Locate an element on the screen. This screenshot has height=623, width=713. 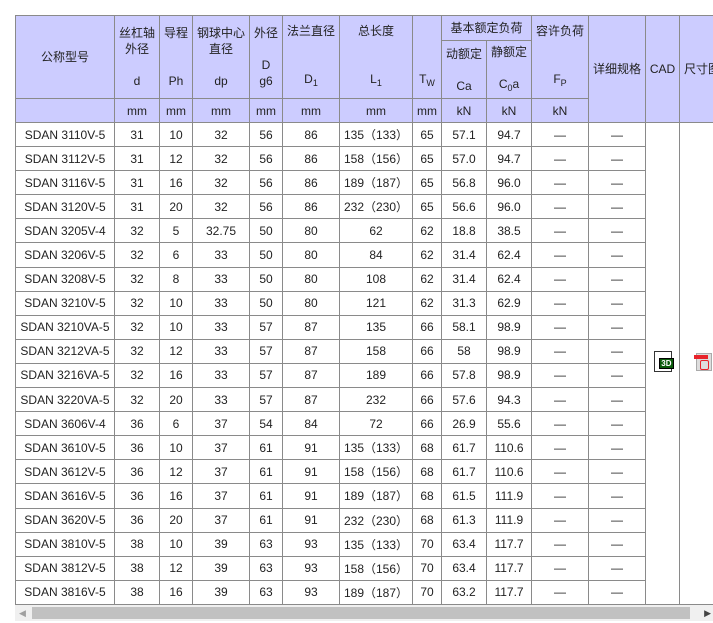
model-cell: SDAN 3812V-5 is located at coordinates (65, 568).